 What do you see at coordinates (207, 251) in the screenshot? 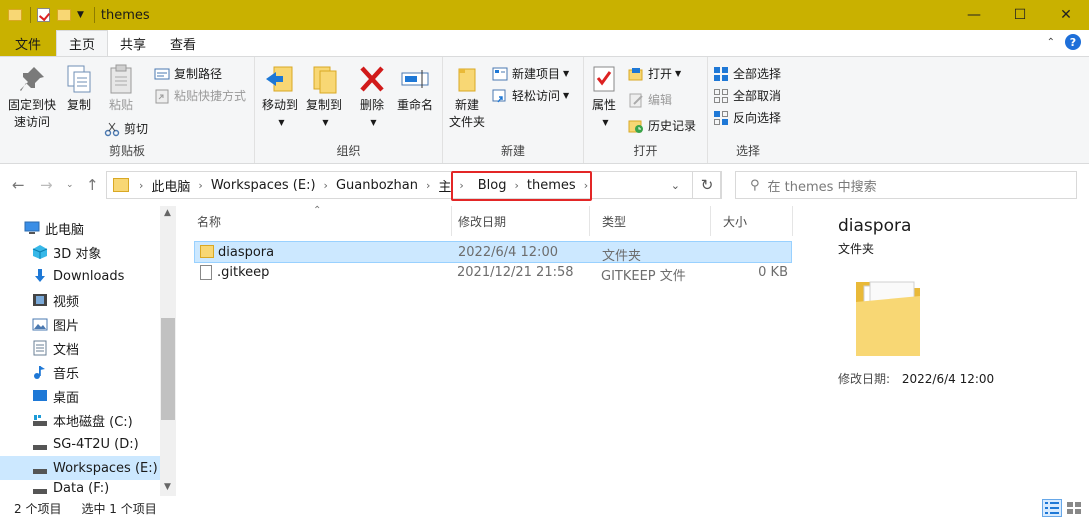
I see `folder-icon` at bounding box center [207, 251].